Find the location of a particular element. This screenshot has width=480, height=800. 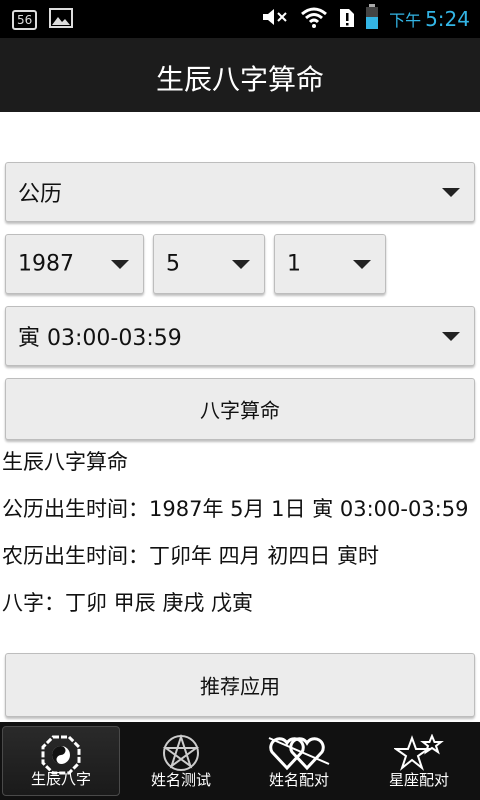

tab-bazi: 生辰八字 is located at coordinates (61, 761).